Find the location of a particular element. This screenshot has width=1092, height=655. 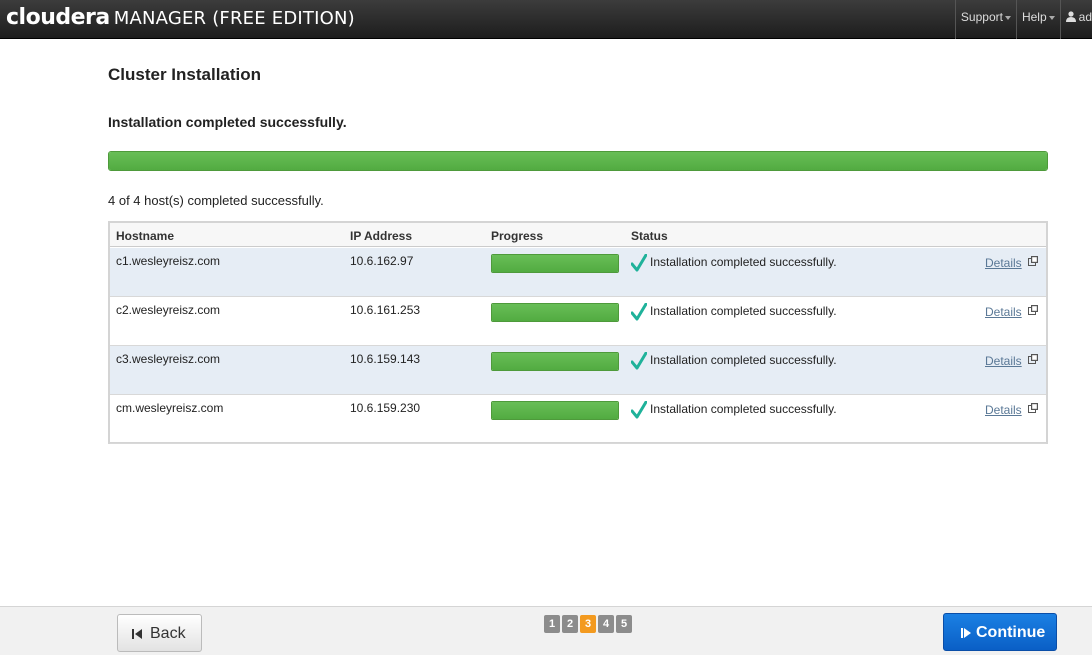

back-button: Back is located at coordinates (159, 633).